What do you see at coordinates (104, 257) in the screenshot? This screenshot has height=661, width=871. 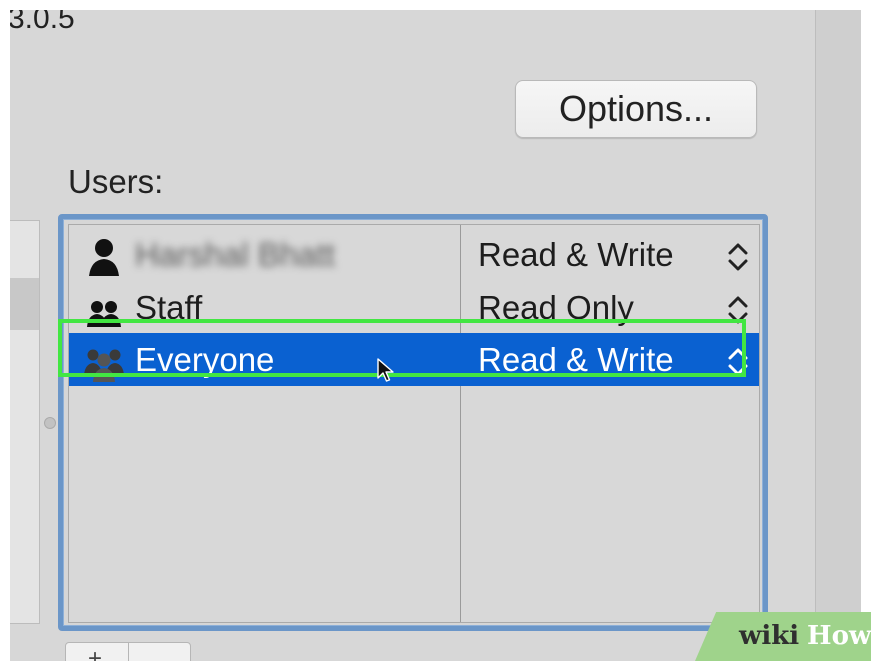 I see `single-user-icon` at bounding box center [104, 257].